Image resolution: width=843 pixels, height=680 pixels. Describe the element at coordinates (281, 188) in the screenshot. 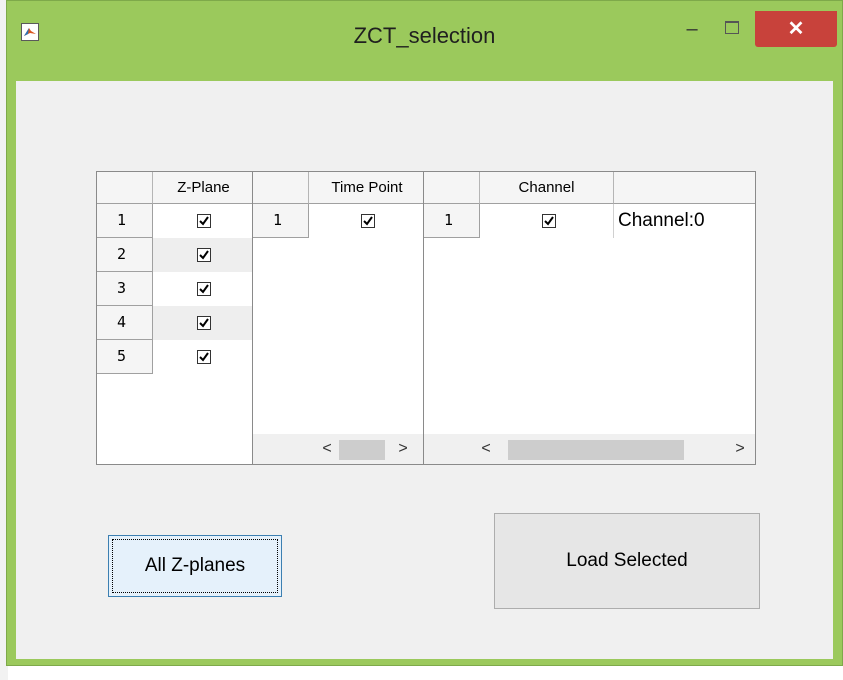

I see `time-corner-header` at that location.